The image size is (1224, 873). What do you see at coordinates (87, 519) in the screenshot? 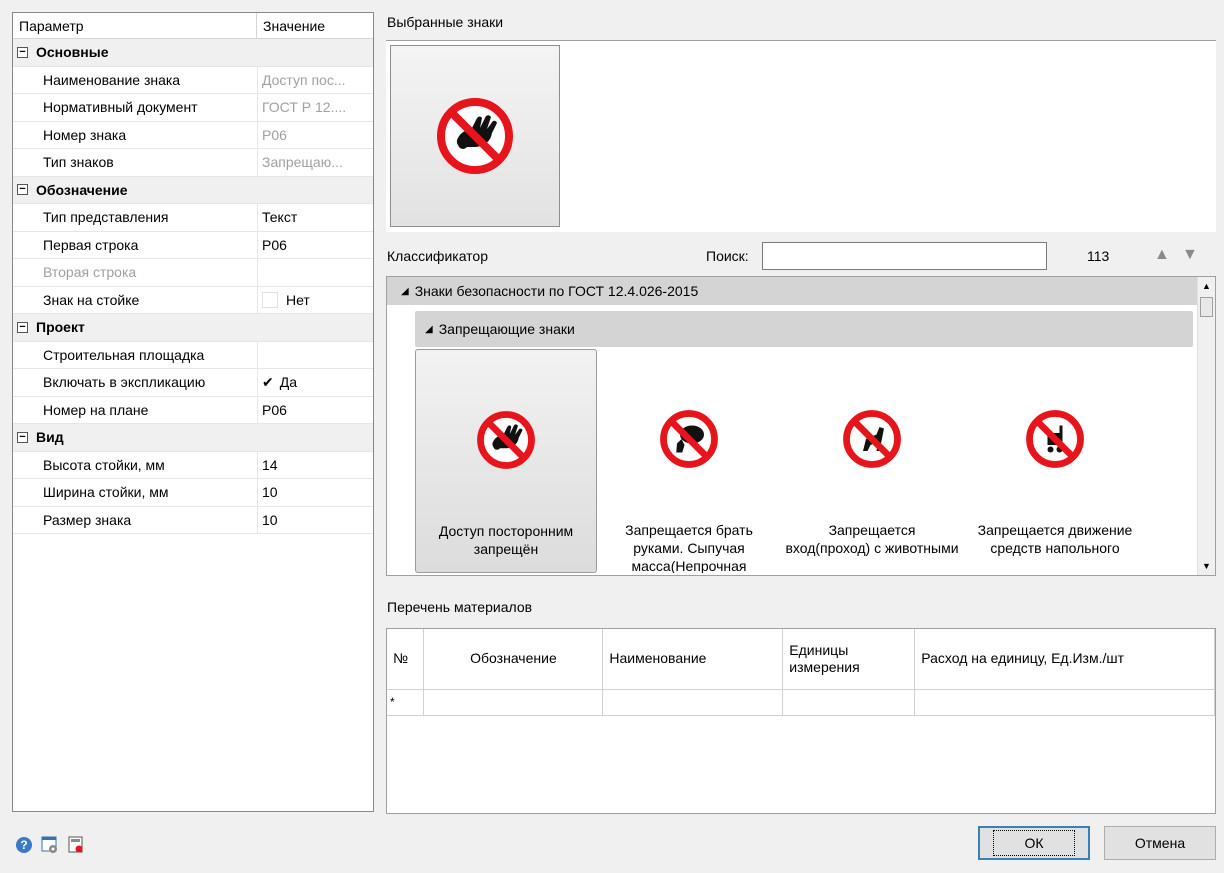
I see `property-label: Размер знака` at bounding box center [87, 519].